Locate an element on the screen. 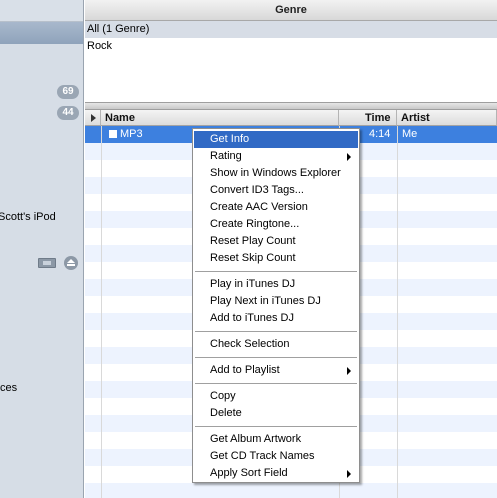 This screenshot has height=498, width=497. track-name: MP3 is located at coordinates (131, 134).